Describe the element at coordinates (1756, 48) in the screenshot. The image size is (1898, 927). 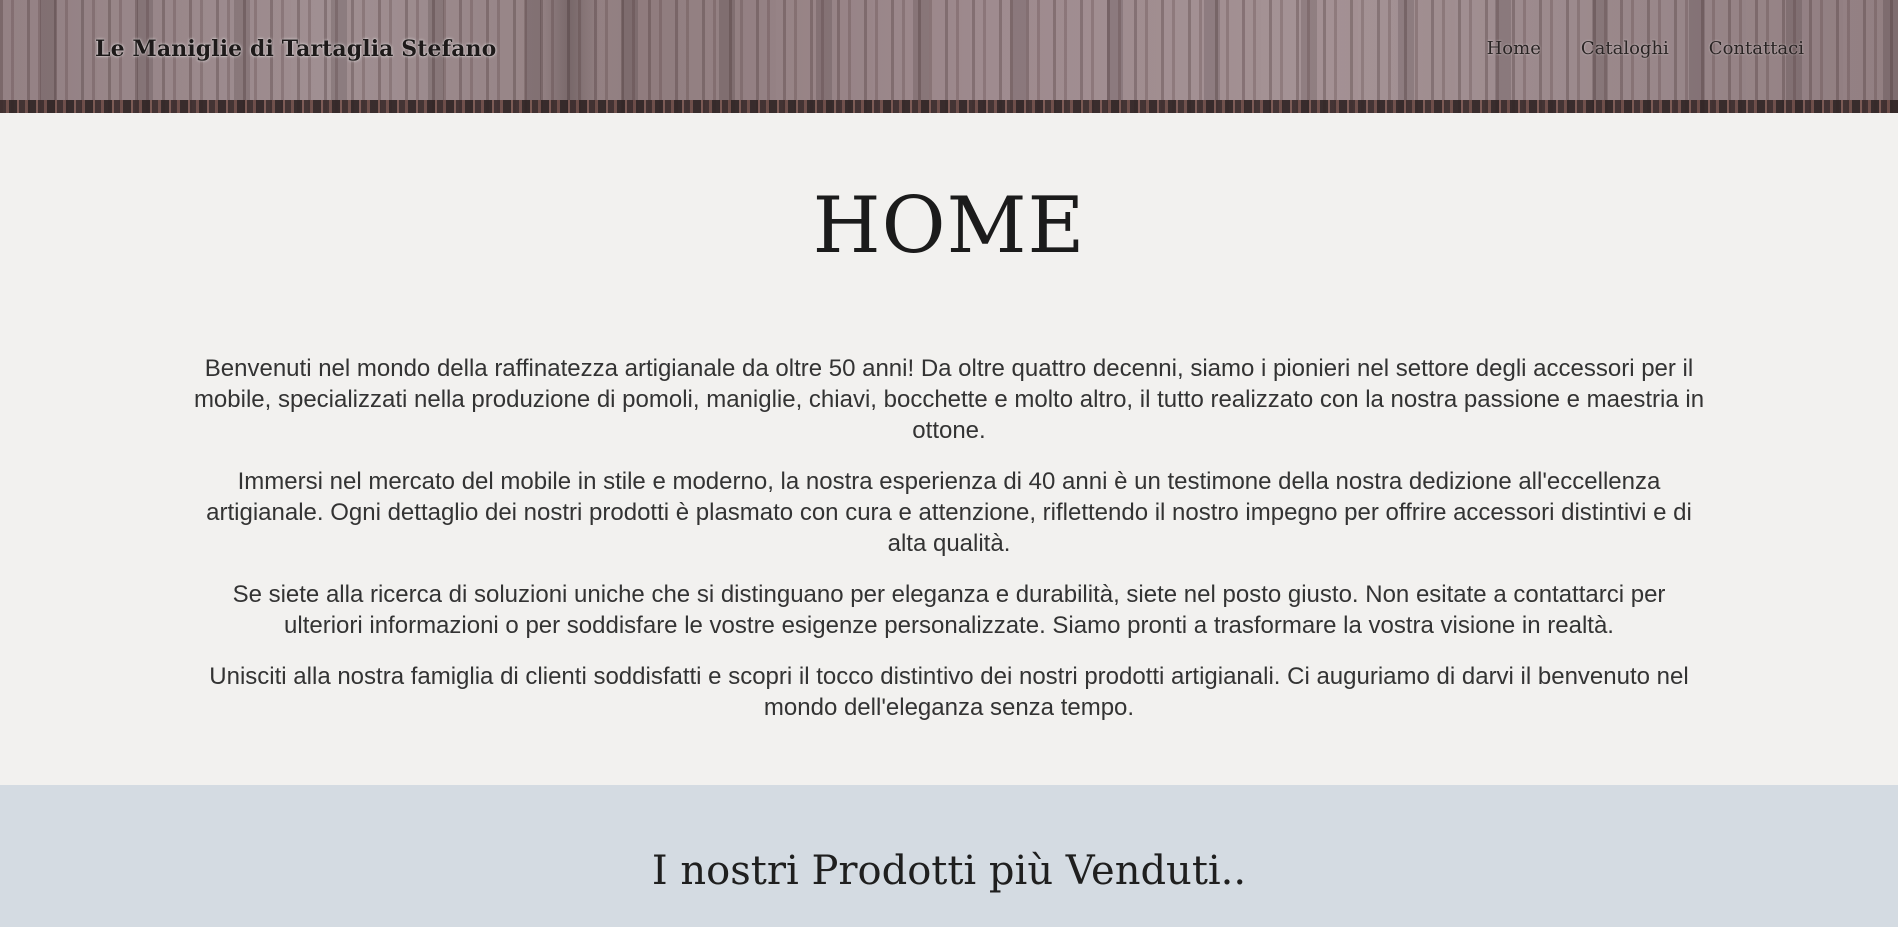
I see `nav-contattaci-link: Contattaci` at that location.